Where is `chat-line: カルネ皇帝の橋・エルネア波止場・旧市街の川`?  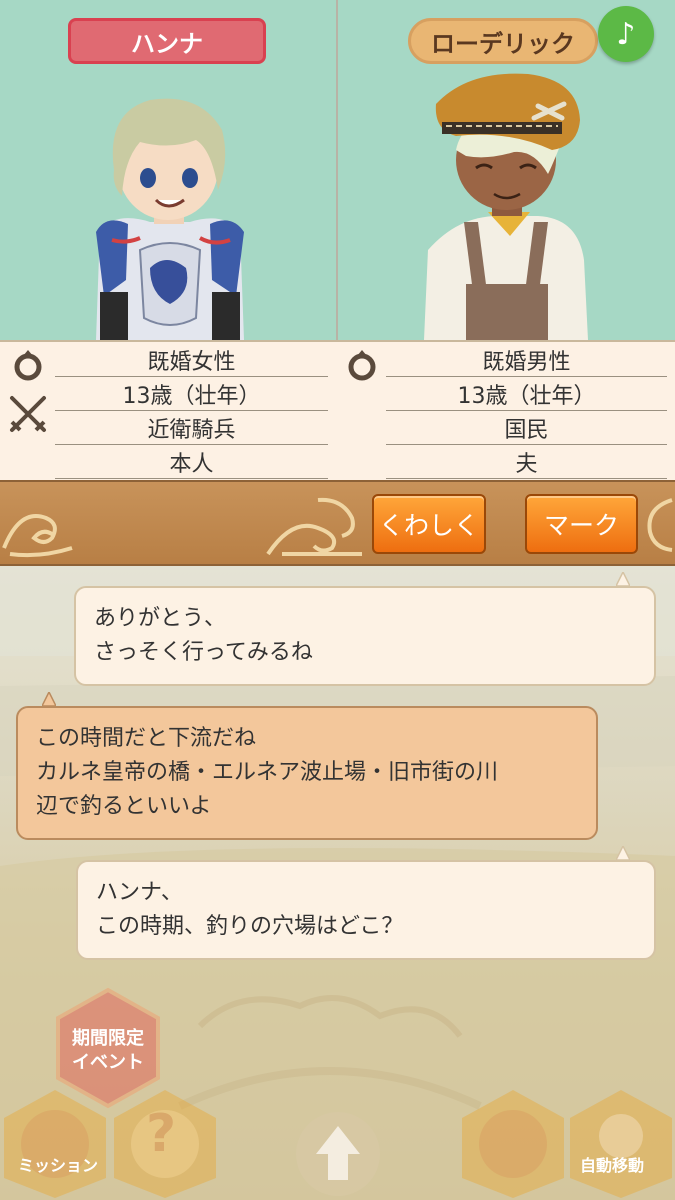
chat-line: カルネ皇帝の橋・エルネア波止場・旧市街の川 is located at coordinates (267, 772).